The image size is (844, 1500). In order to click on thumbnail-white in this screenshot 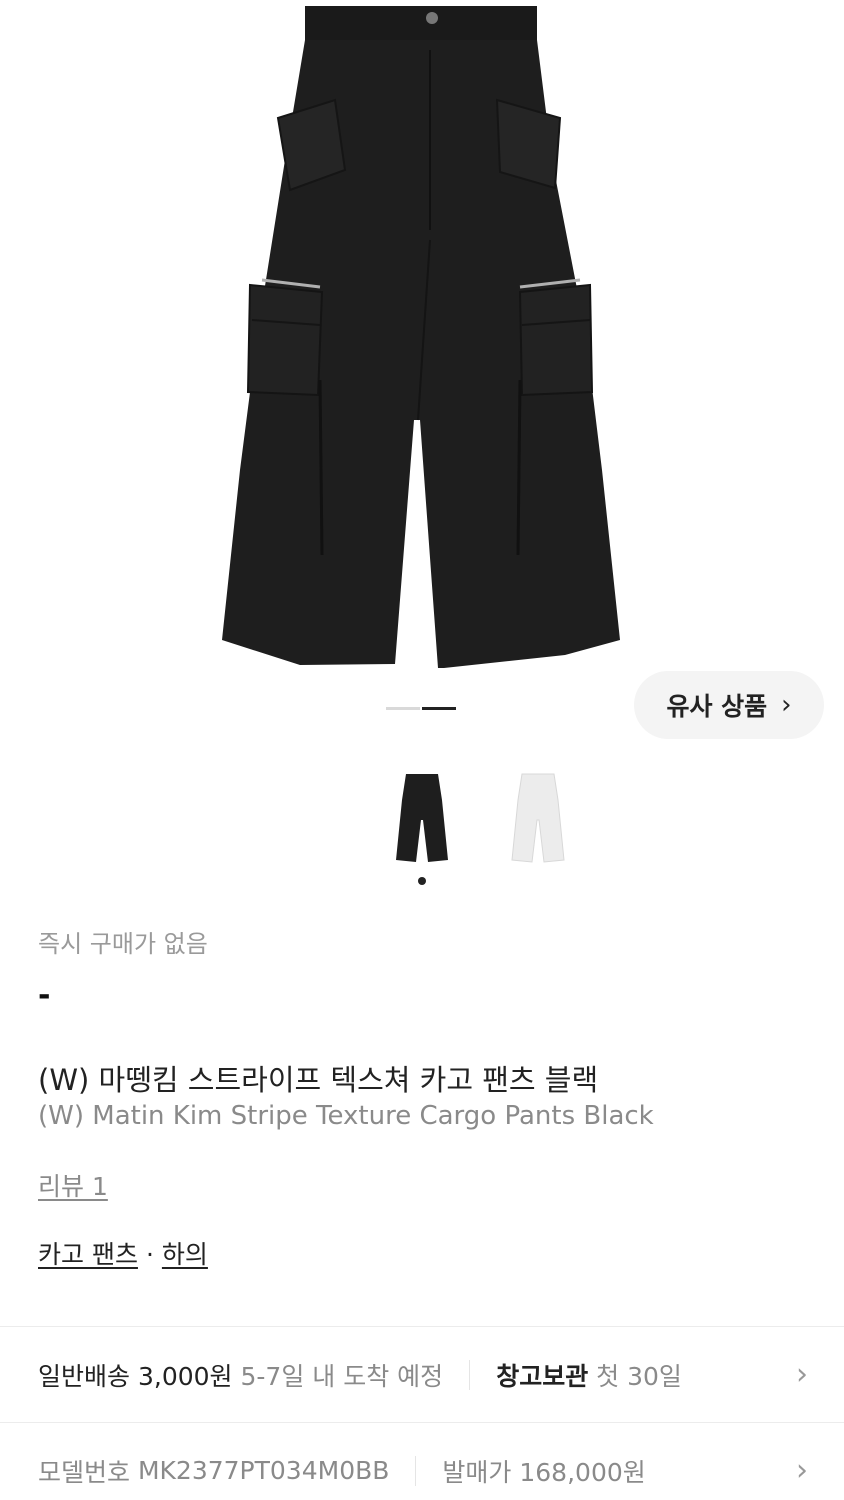, I will do `click(538, 820)`.